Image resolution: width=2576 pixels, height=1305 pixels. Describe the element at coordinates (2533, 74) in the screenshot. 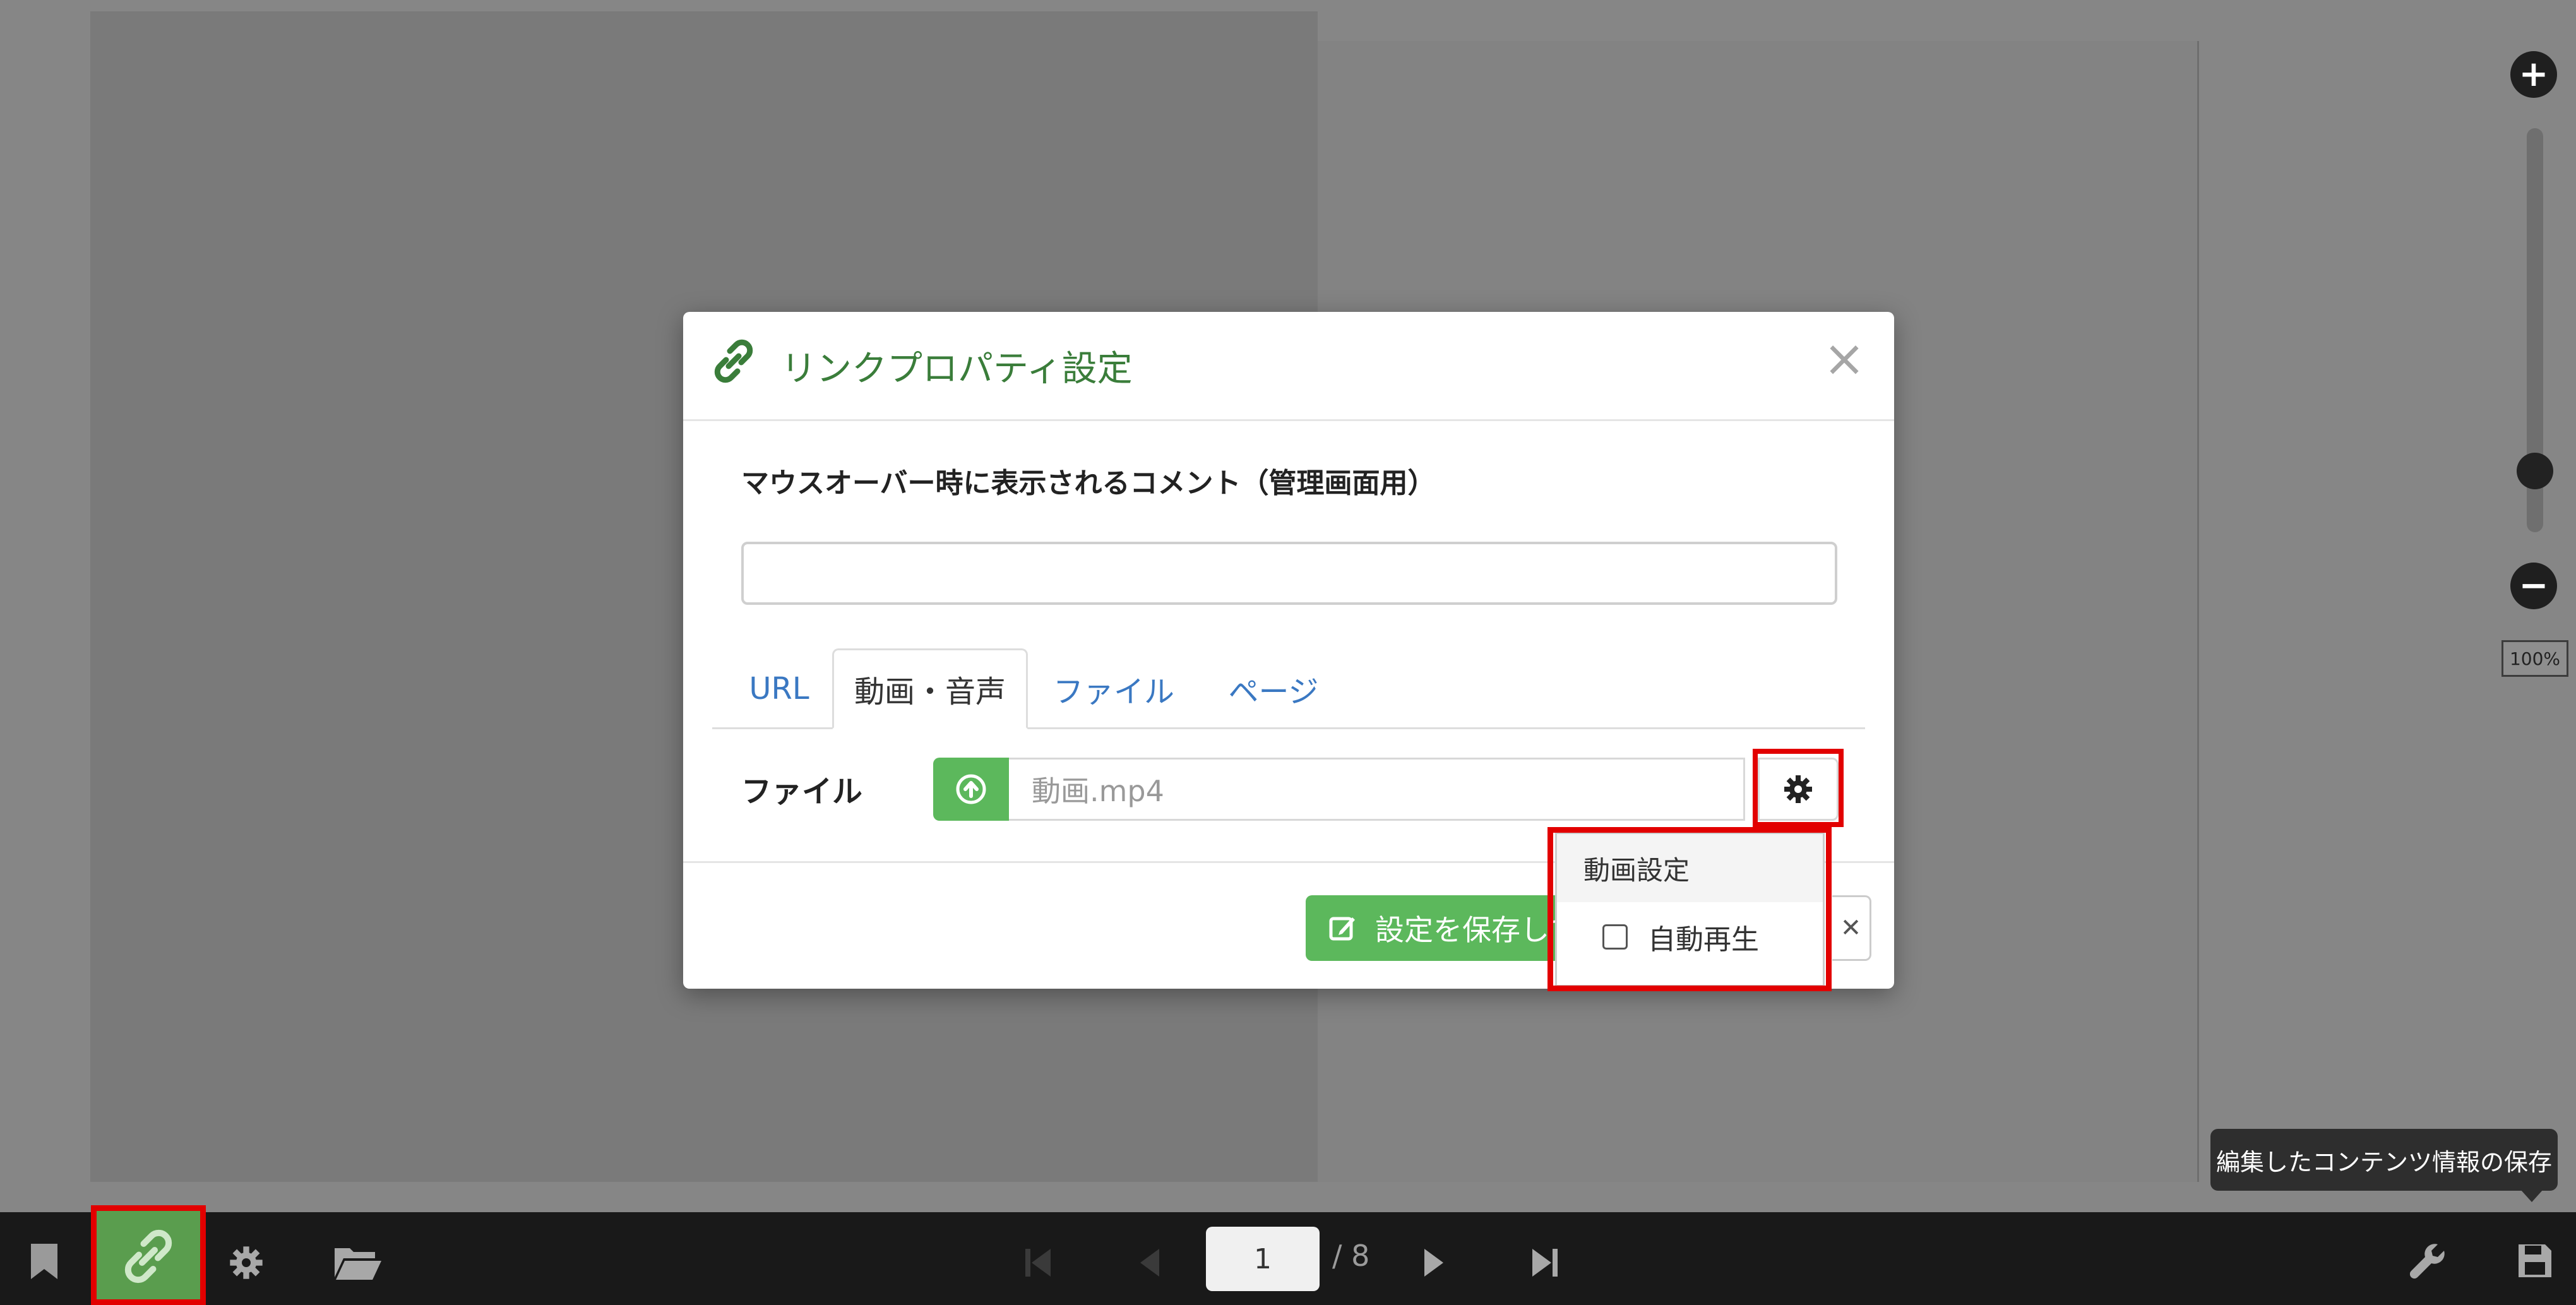

I see `zoom-in-button: +` at that location.